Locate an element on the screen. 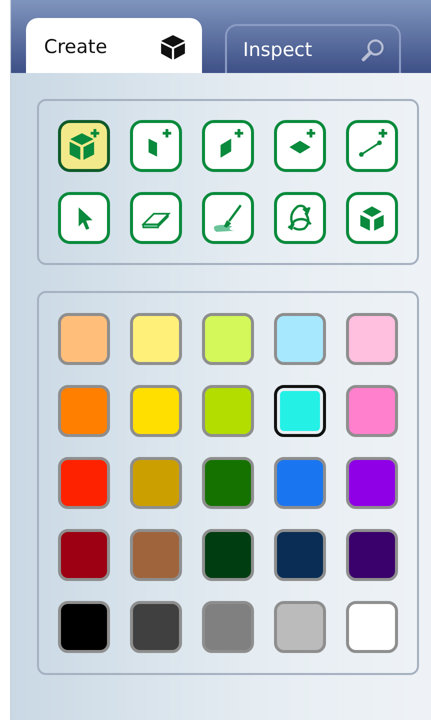  paint-tool-button is located at coordinates (228, 218).